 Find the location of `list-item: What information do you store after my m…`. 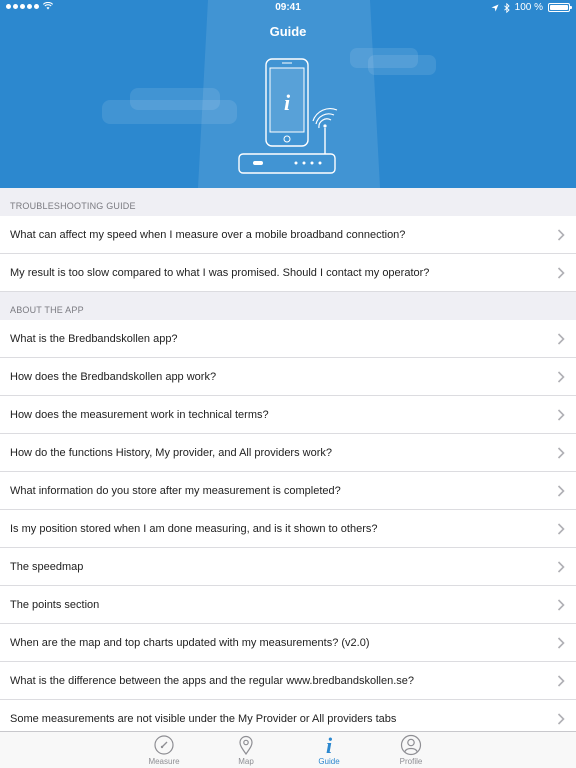

list-item: What information do you store after my m… is located at coordinates (288, 491).